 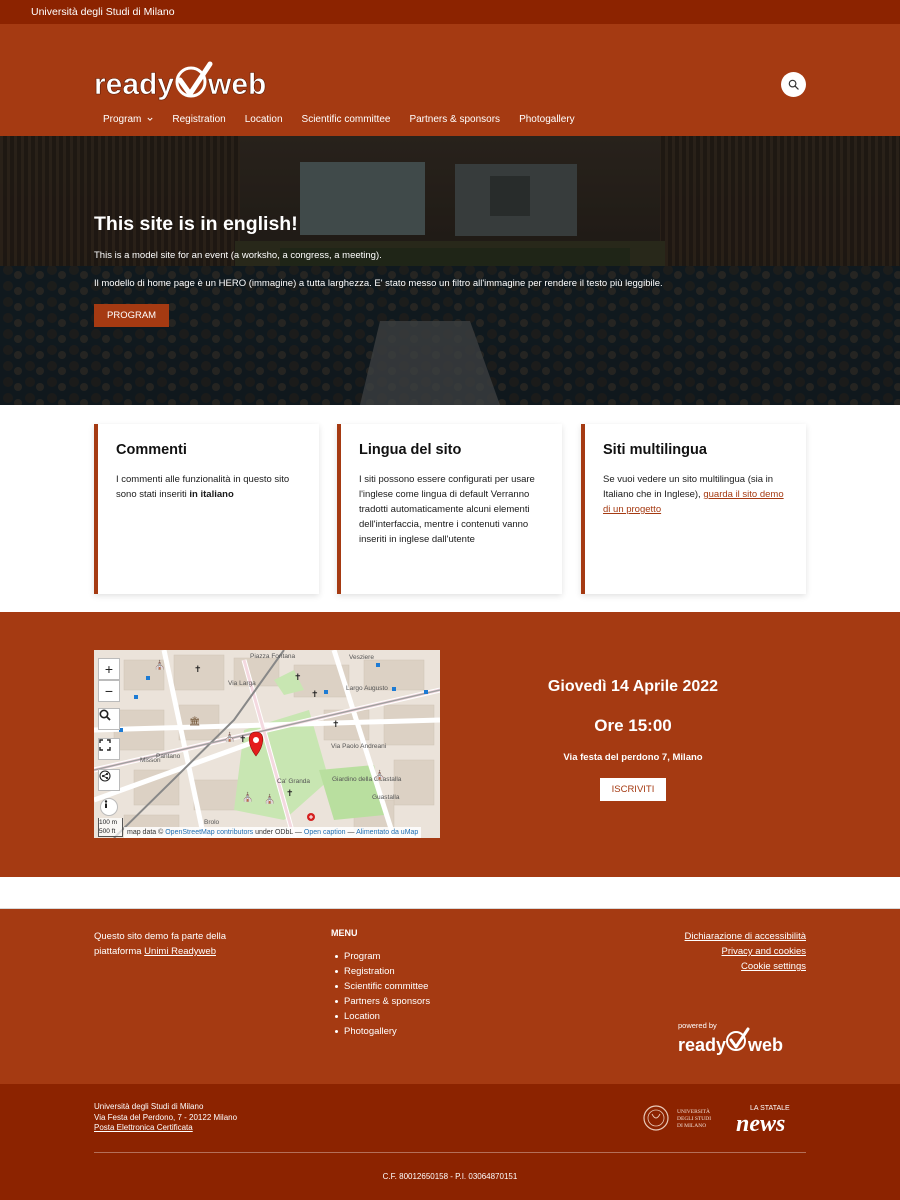 I want to click on scale-meters: 100 m, so click(x=108, y=822).